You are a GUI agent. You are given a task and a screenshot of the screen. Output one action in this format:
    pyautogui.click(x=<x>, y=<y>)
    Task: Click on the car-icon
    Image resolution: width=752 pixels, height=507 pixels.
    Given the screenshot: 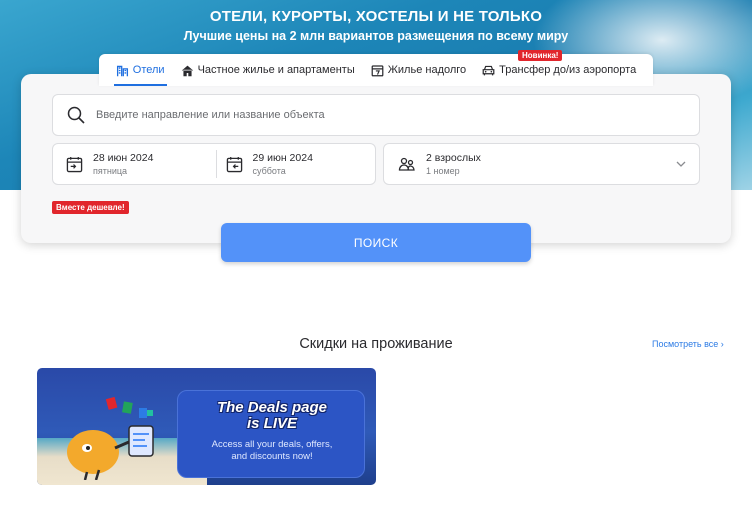 What is the action you would take?
    pyautogui.click(x=488, y=70)
    